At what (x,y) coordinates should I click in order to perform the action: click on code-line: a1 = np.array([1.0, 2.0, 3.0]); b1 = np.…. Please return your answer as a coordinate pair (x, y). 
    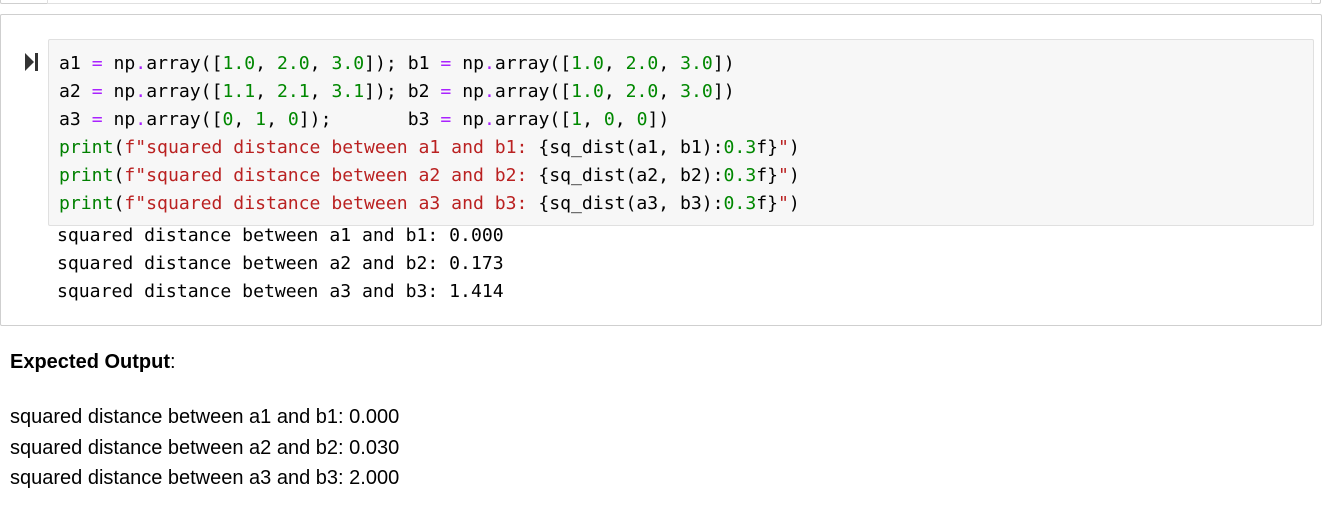
    Looking at the image, I should click on (429, 64).